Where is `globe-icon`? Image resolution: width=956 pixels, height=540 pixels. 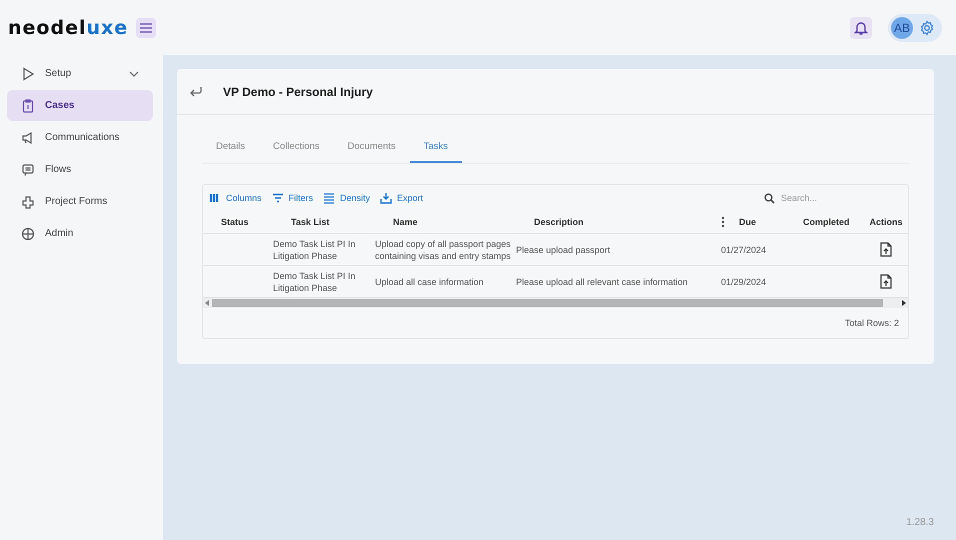
globe-icon is located at coordinates (28, 233).